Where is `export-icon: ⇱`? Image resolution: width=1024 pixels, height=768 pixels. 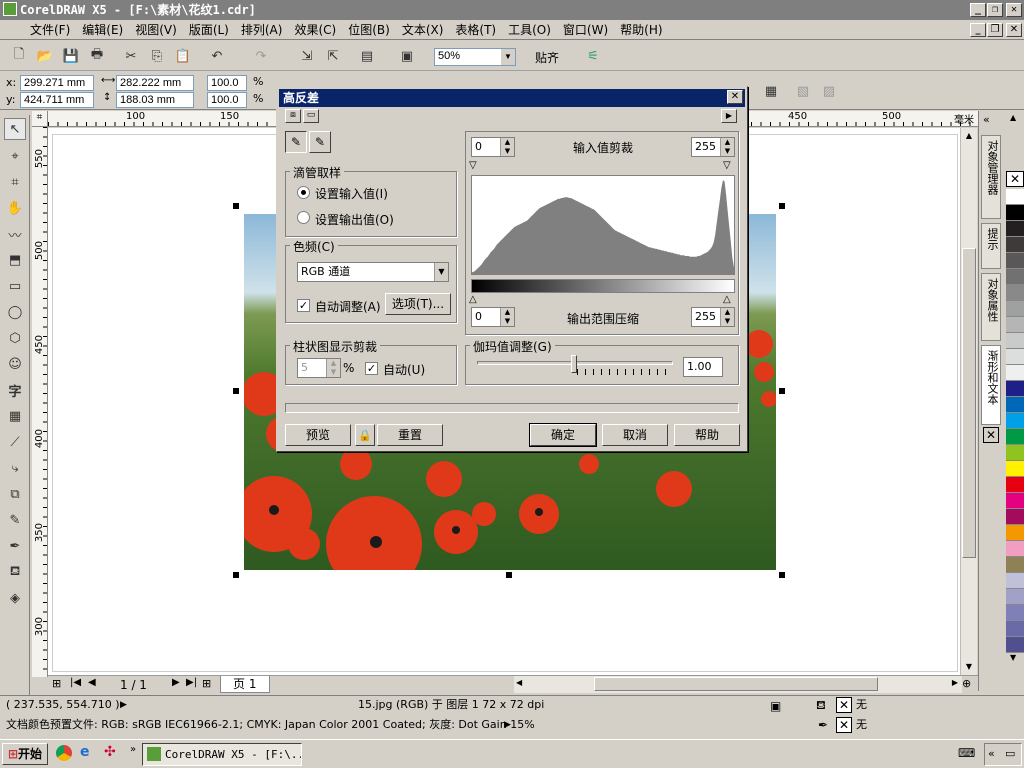
export-icon: ⇱ is located at coordinates (333, 56).